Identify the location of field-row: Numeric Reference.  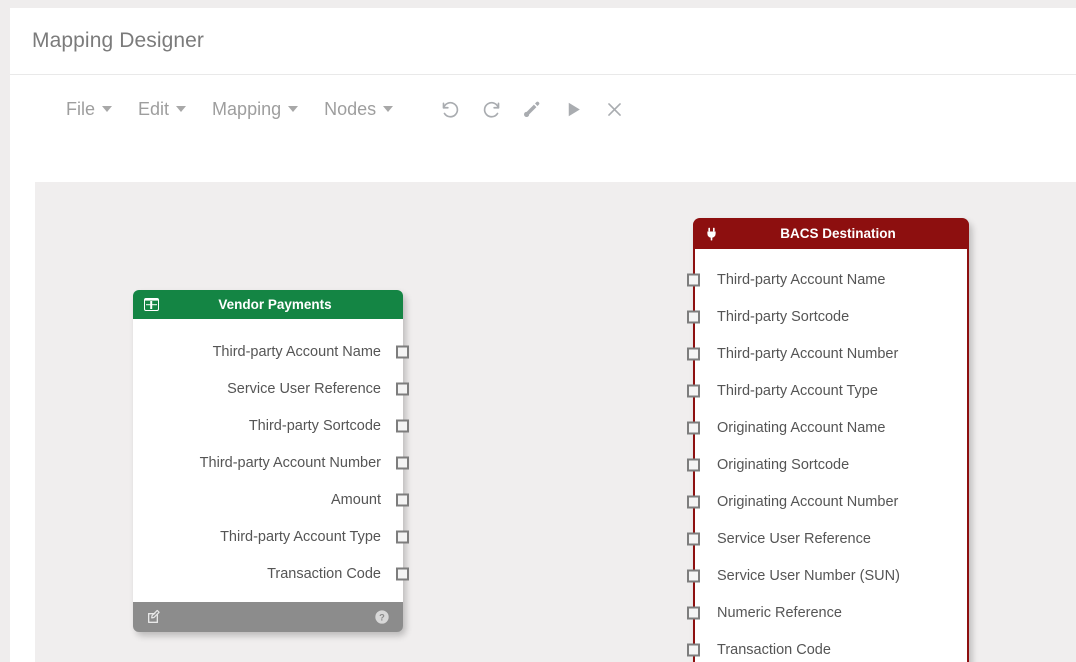
(827, 612).